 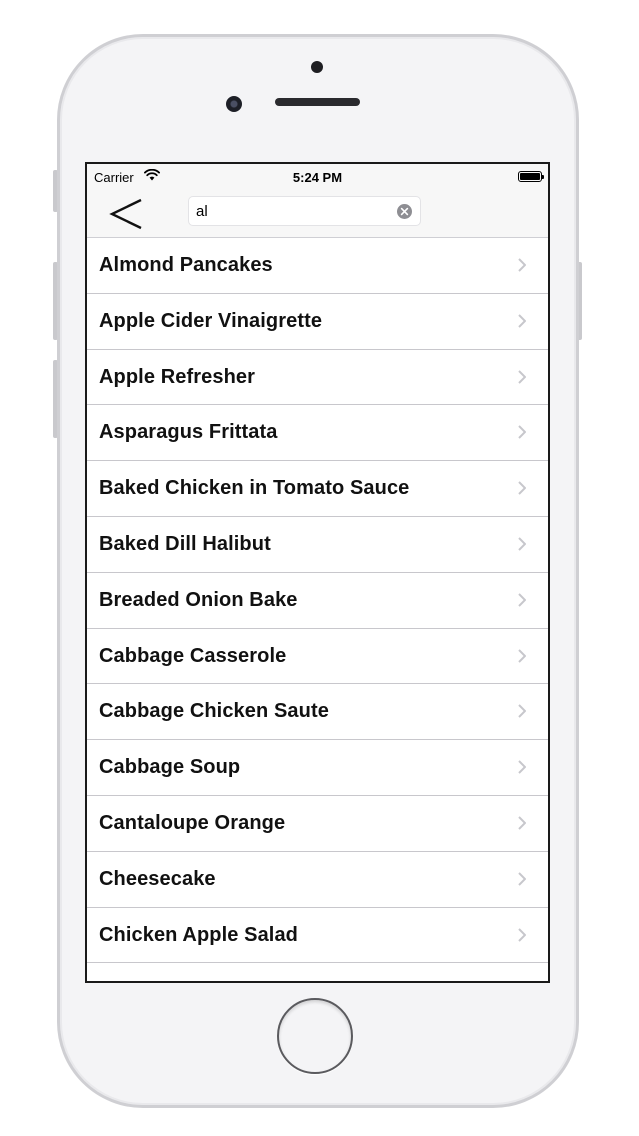 I want to click on list-item: Apple Cider Vinaigrette, so click(x=317, y=321).